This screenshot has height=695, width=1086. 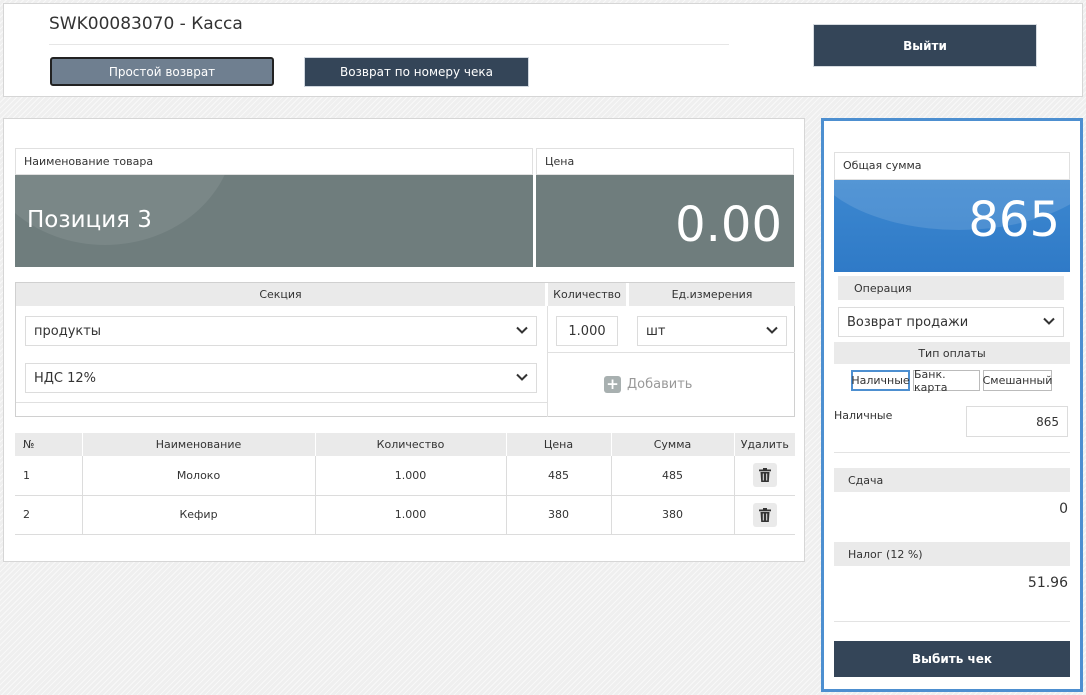 What do you see at coordinates (665, 221) in the screenshot?
I see `product-price-display: 0.00` at bounding box center [665, 221].